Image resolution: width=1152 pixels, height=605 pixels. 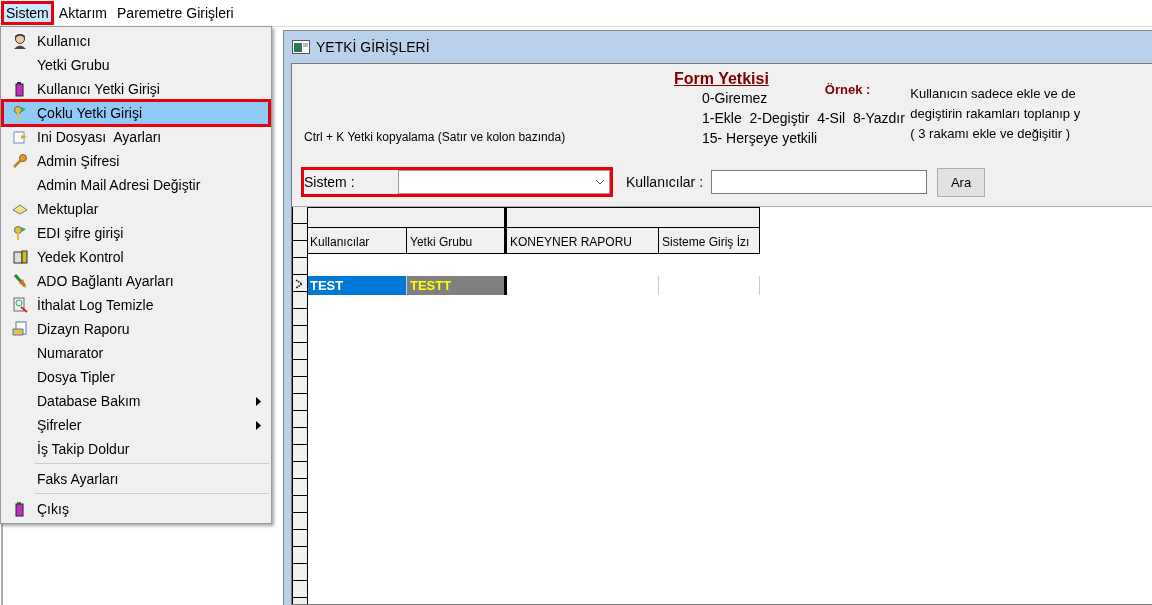 What do you see at coordinates (357, 241) in the screenshot?
I see `column-header: Kullanıcılar` at bounding box center [357, 241].